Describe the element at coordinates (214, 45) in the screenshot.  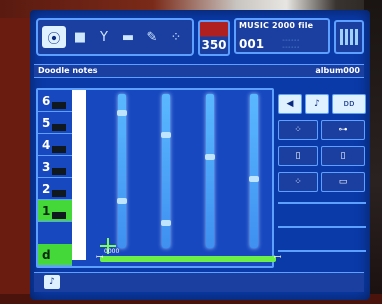
I see `tempo-value: 350` at that location.